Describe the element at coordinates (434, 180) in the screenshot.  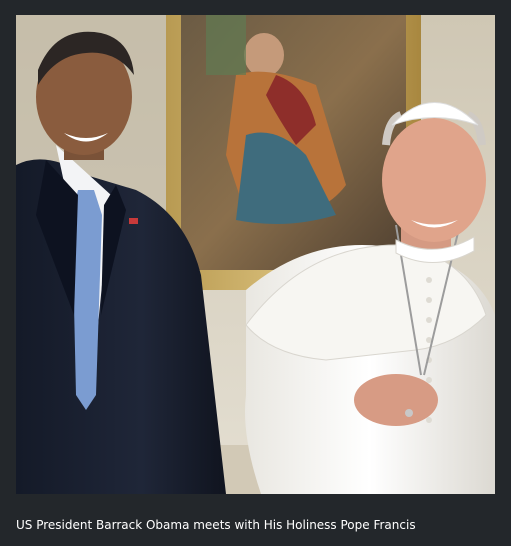
I see `right-man-head` at that location.